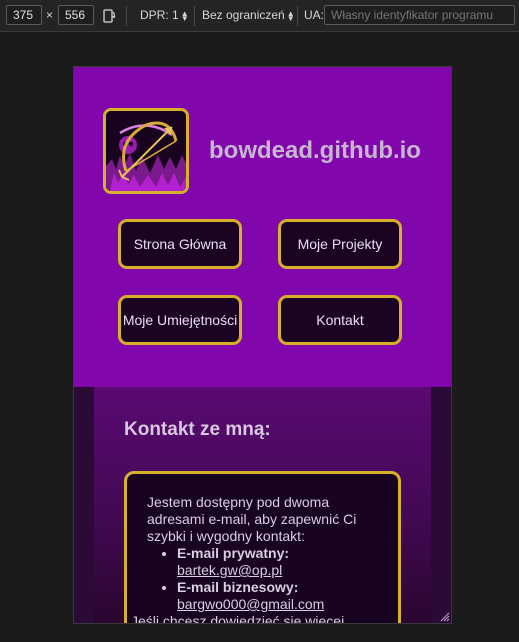 The image size is (519, 642). Describe the element at coordinates (290, 15) in the screenshot. I see `throttle-updown-icon: ▲ ▼` at that location.